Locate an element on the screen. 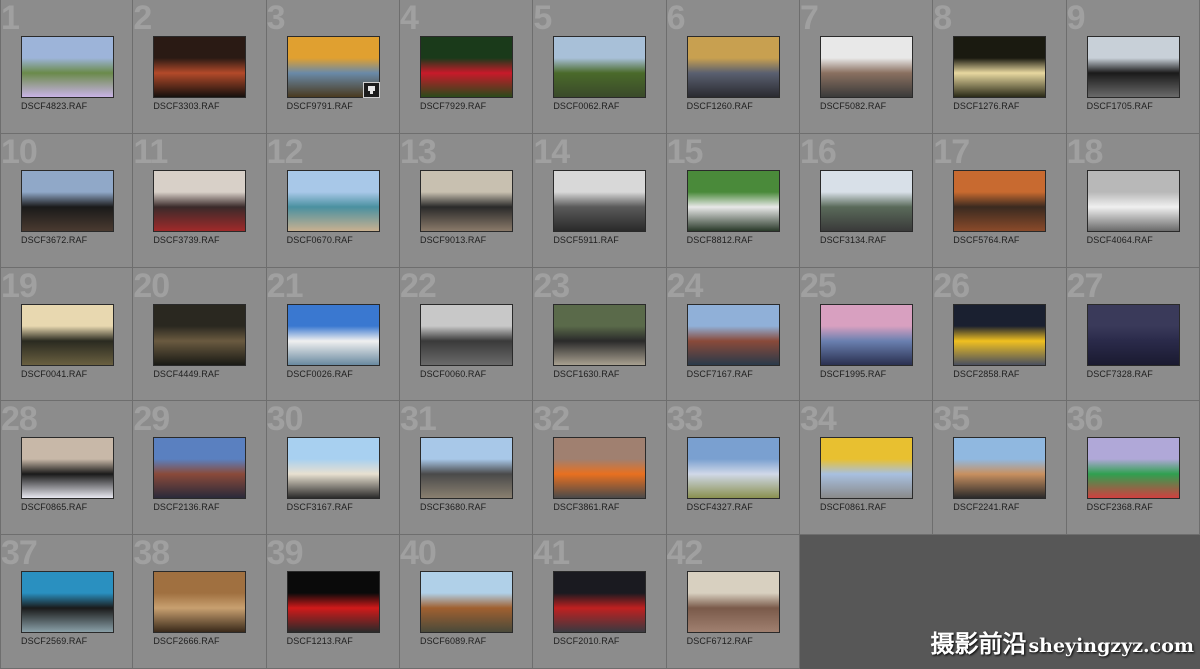 The height and width of the screenshot is (669, 1200). file-name: DSCF2010.RAF is located at coordinates (586, 641).